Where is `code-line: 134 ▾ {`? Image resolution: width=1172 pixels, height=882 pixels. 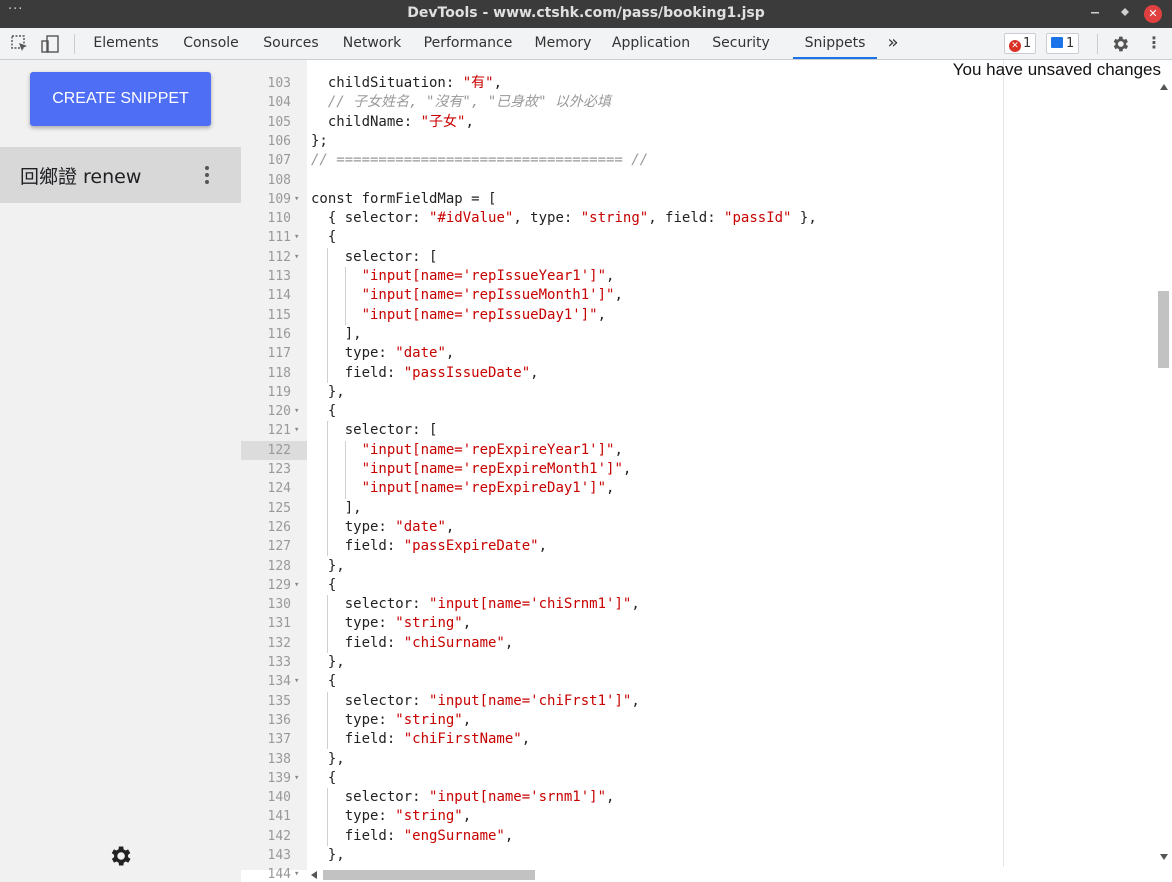
code-line: 134 ▾ { is located at coordinates (622, 681).